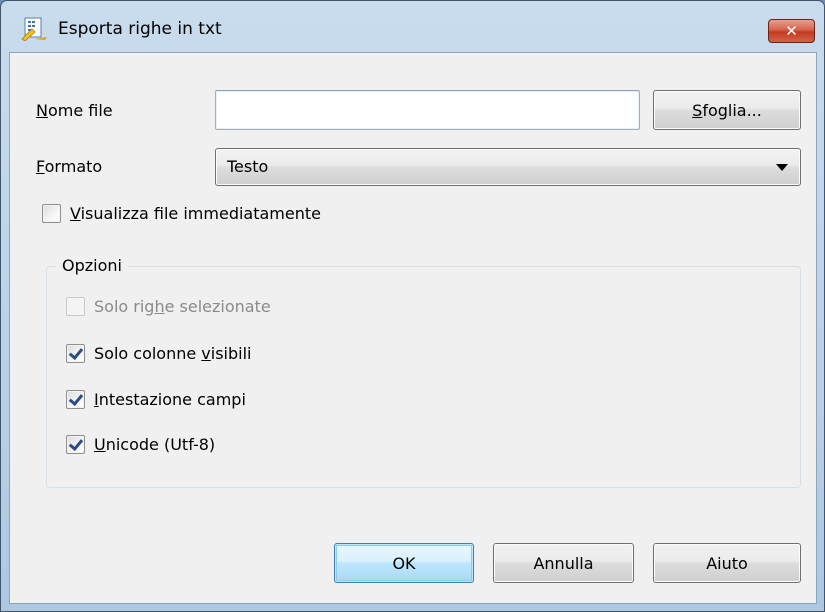 Image resolution: width=825 pixels, height=612 pixels. I want to click on view-immediately-label: Visualizza file immediatamente, so click(195, 213).